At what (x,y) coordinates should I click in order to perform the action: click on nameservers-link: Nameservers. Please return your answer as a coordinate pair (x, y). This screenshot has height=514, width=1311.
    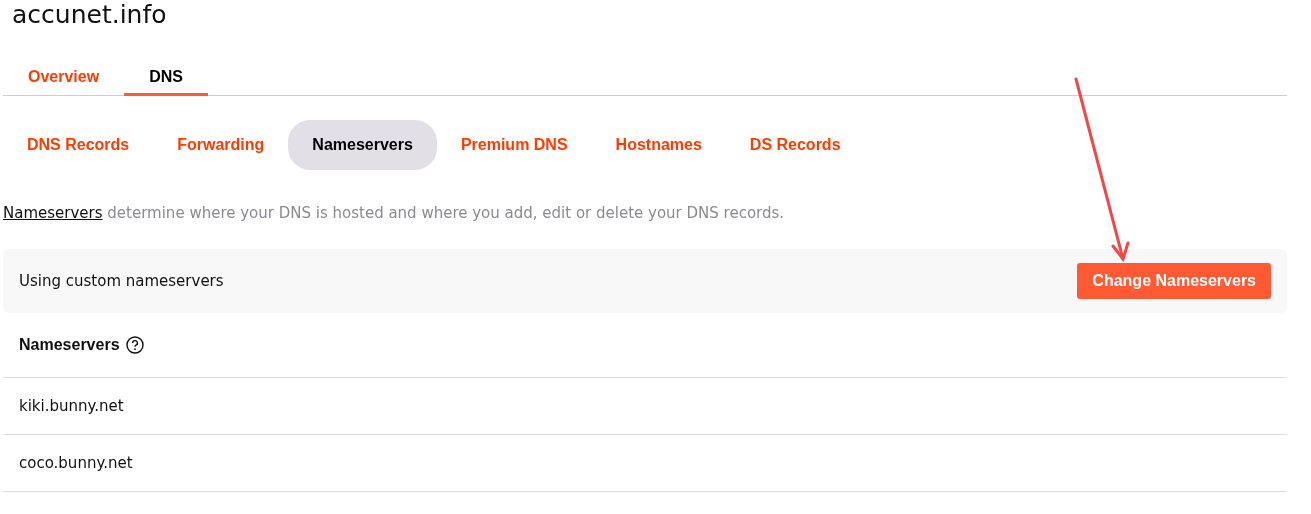
    Looking at the image, I should click on (53, 213).